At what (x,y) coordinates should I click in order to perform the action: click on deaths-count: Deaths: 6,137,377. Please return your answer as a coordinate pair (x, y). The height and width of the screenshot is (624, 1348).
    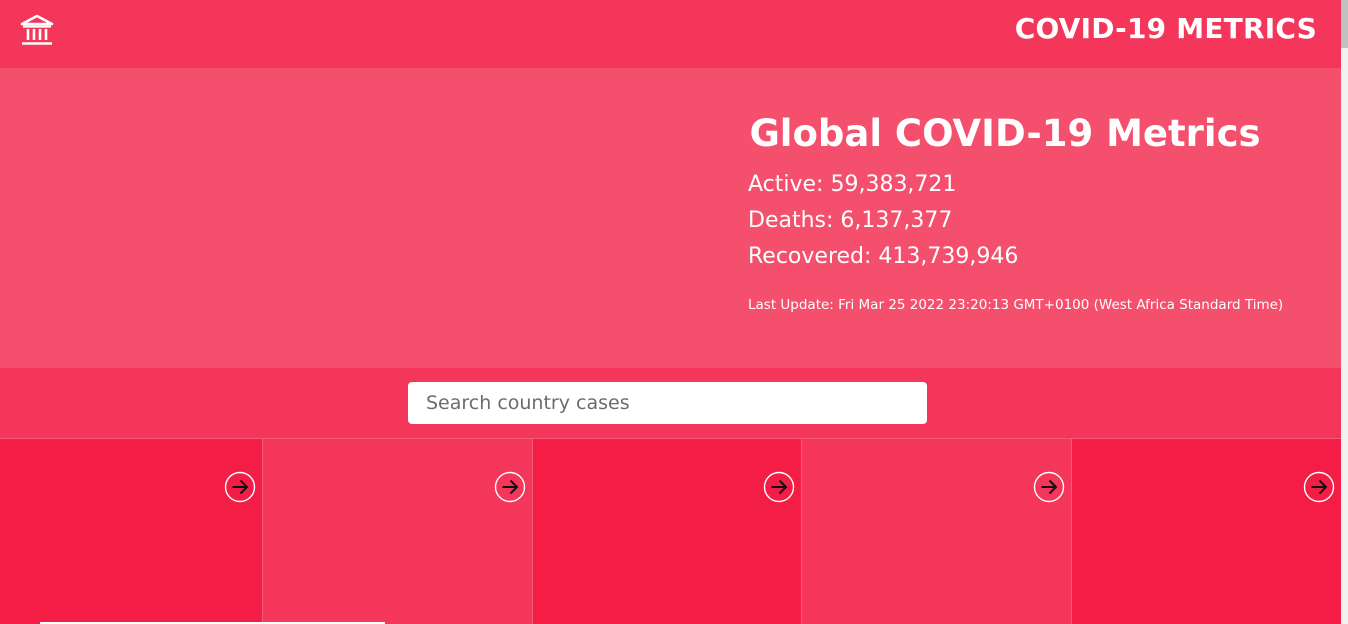
    Looking at the image, I should click on (850, 220).